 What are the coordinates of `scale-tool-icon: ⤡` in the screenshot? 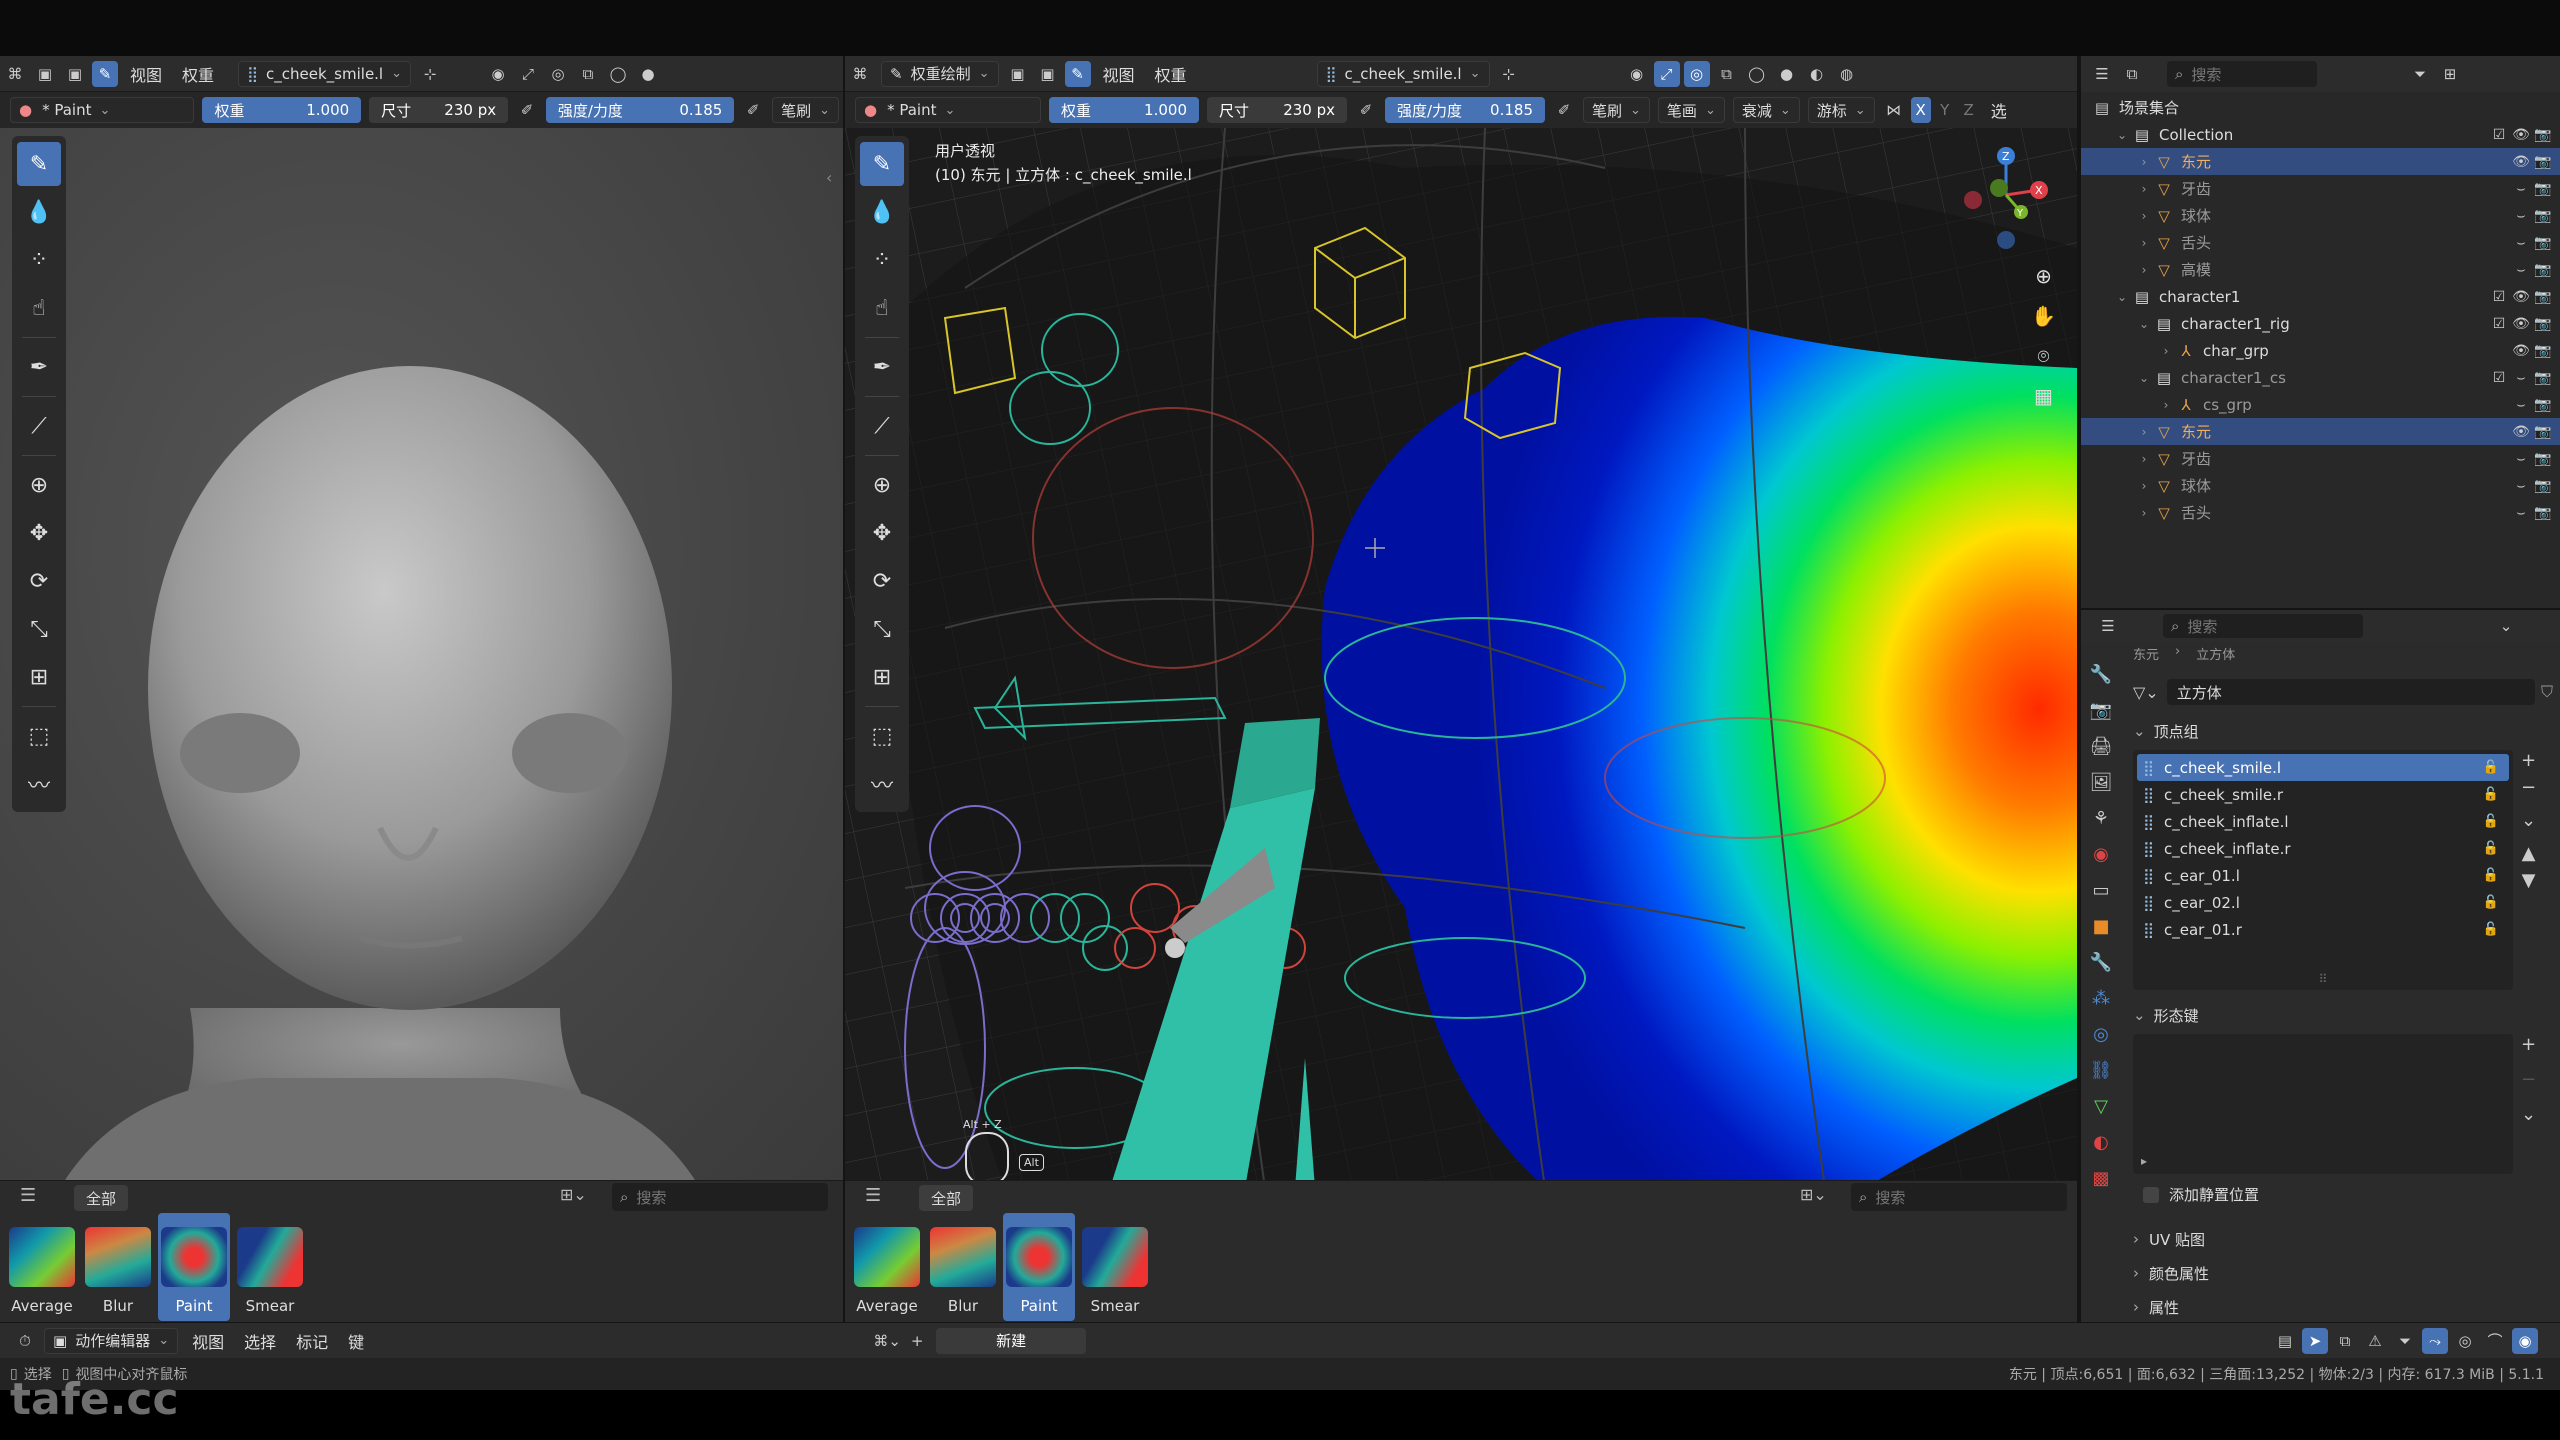 It's located at (882, 629).